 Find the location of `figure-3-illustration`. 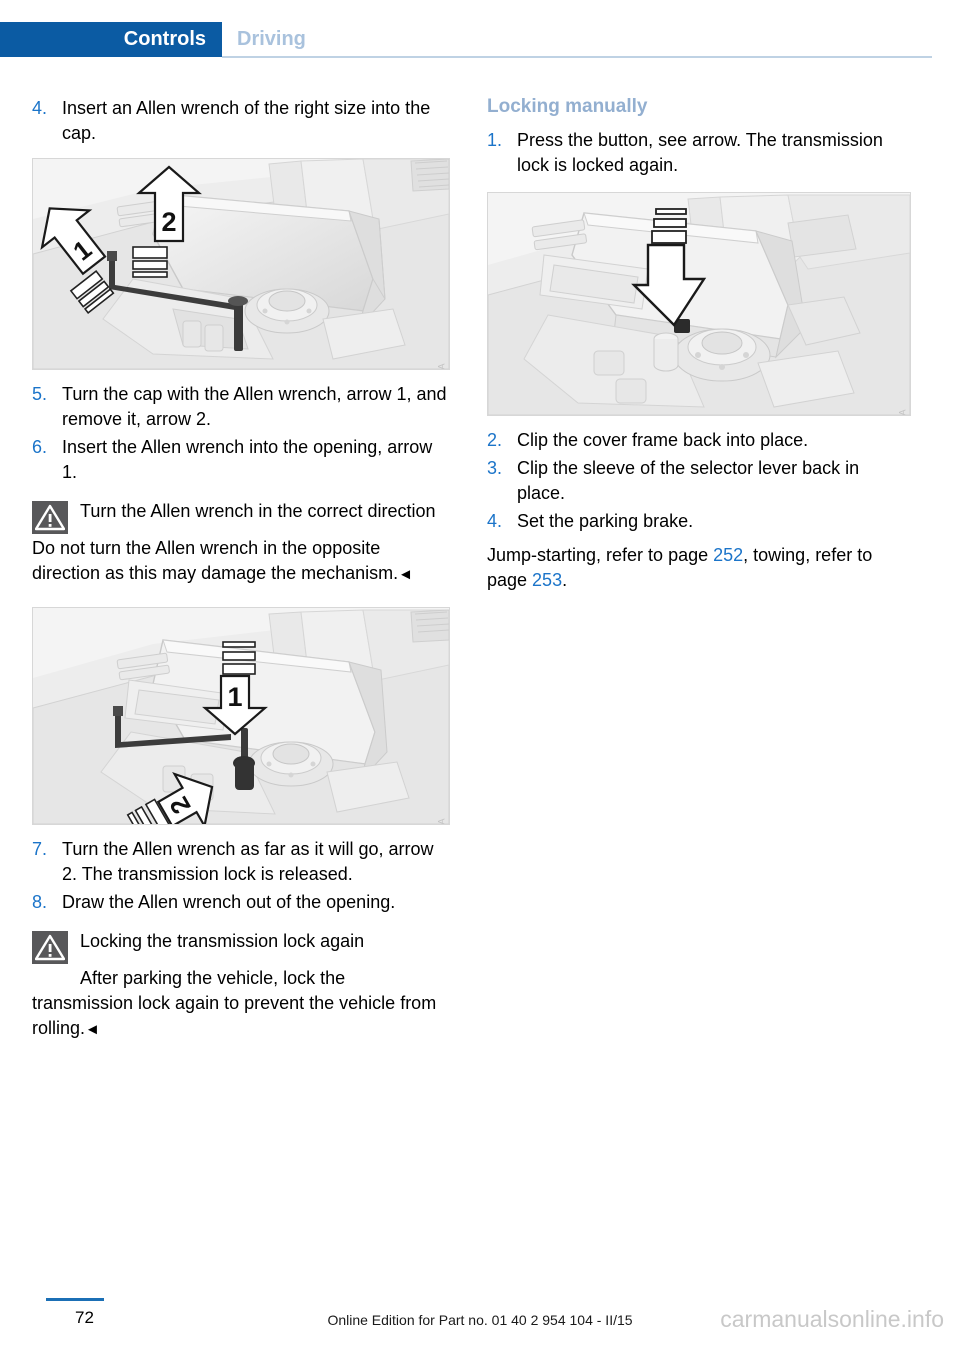

figure-3-illustration is located at coordinates (699, 304).